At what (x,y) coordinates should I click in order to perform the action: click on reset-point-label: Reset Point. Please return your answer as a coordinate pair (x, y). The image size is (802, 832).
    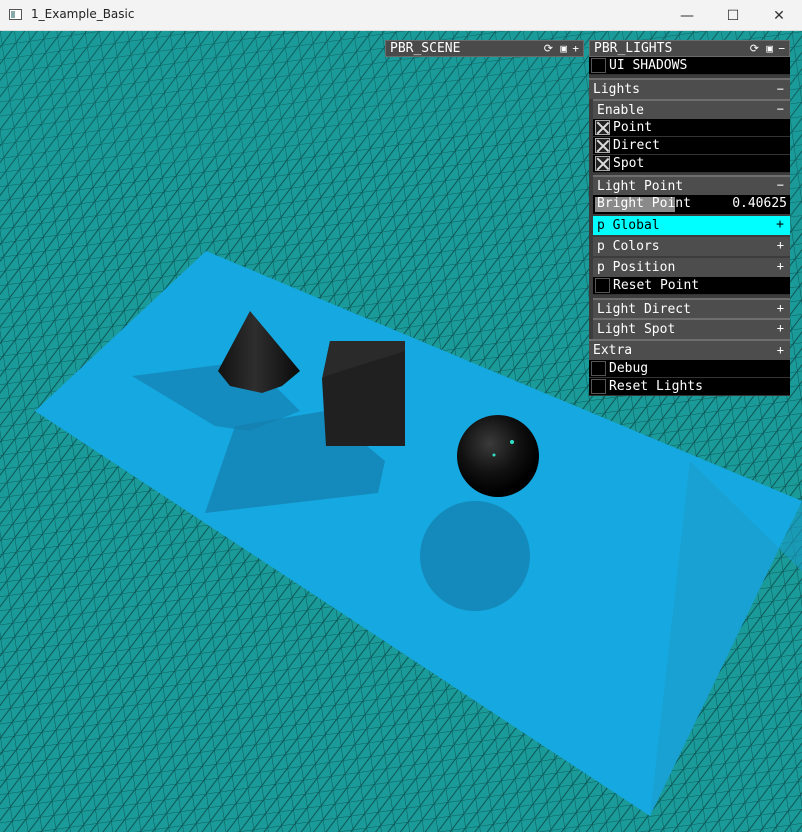
    Looking at the image, I should click on (656, 285).